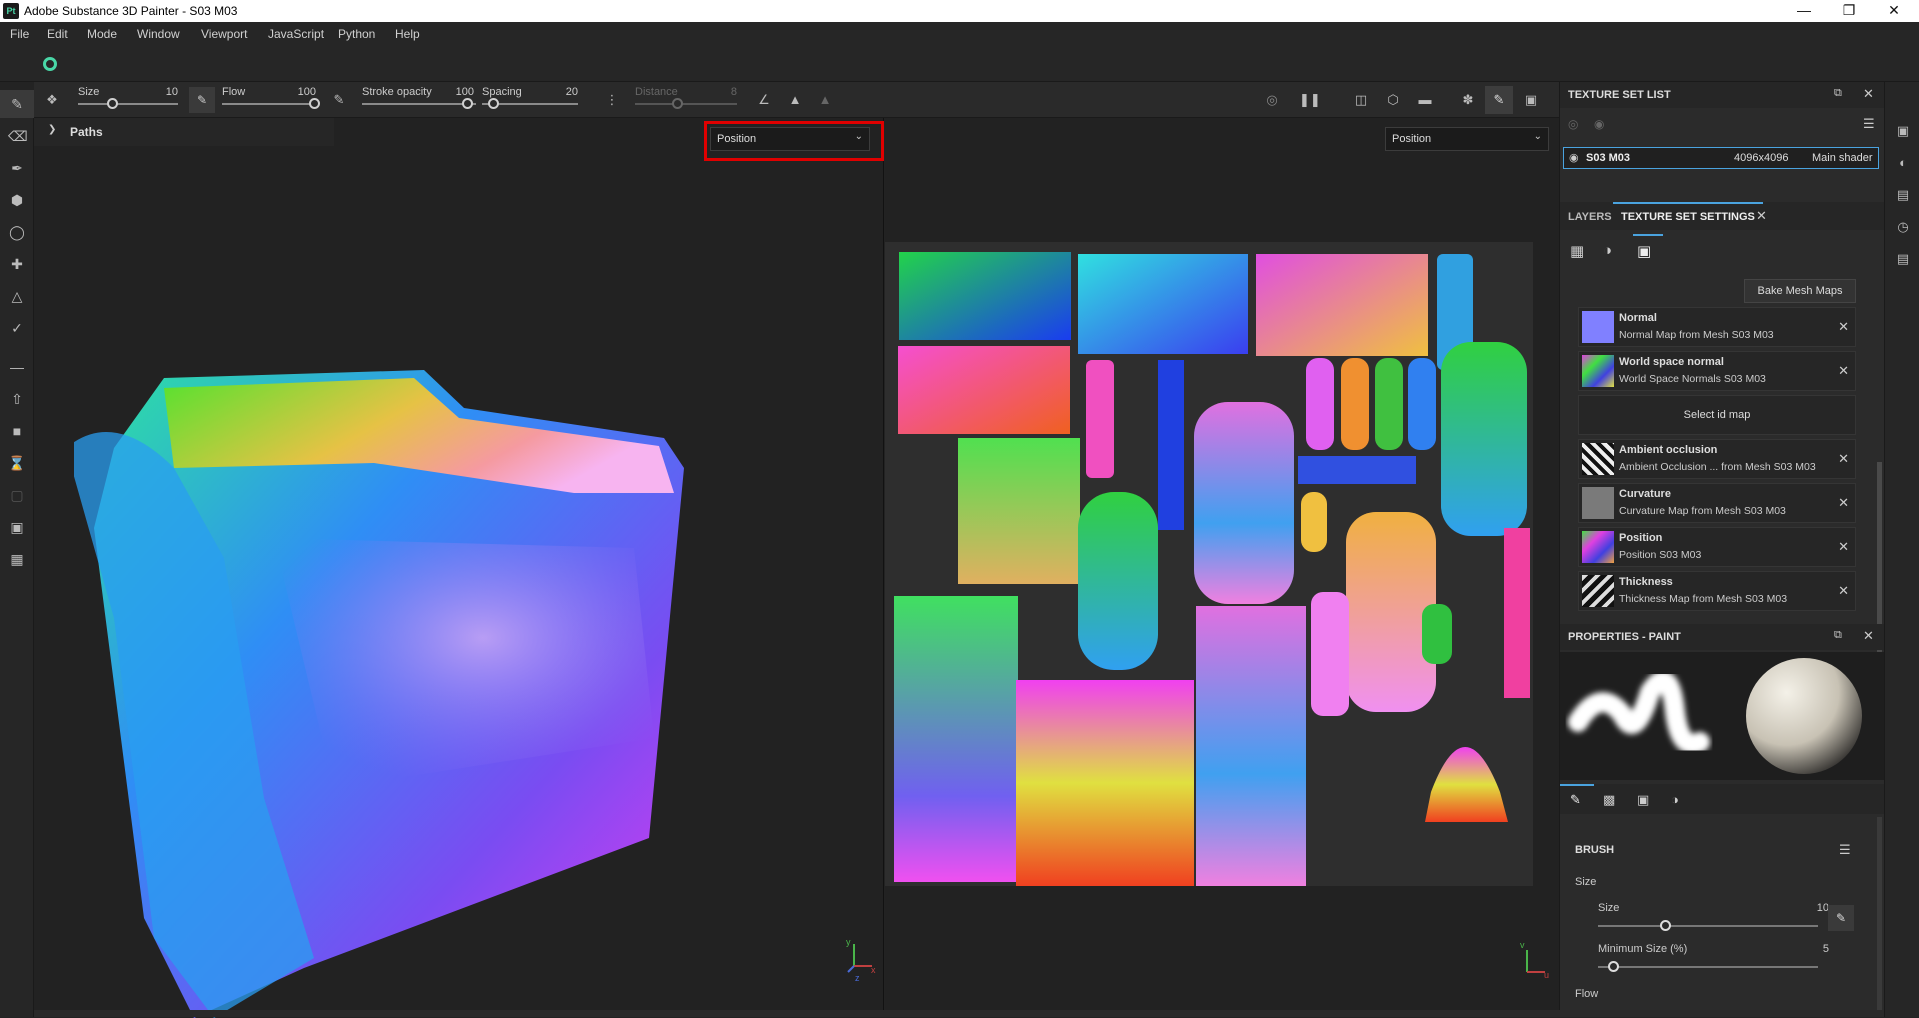  Describe the element at coordinates (459, 92) in the screenshot. I see `stroke-opacity-value: 100` at that location.